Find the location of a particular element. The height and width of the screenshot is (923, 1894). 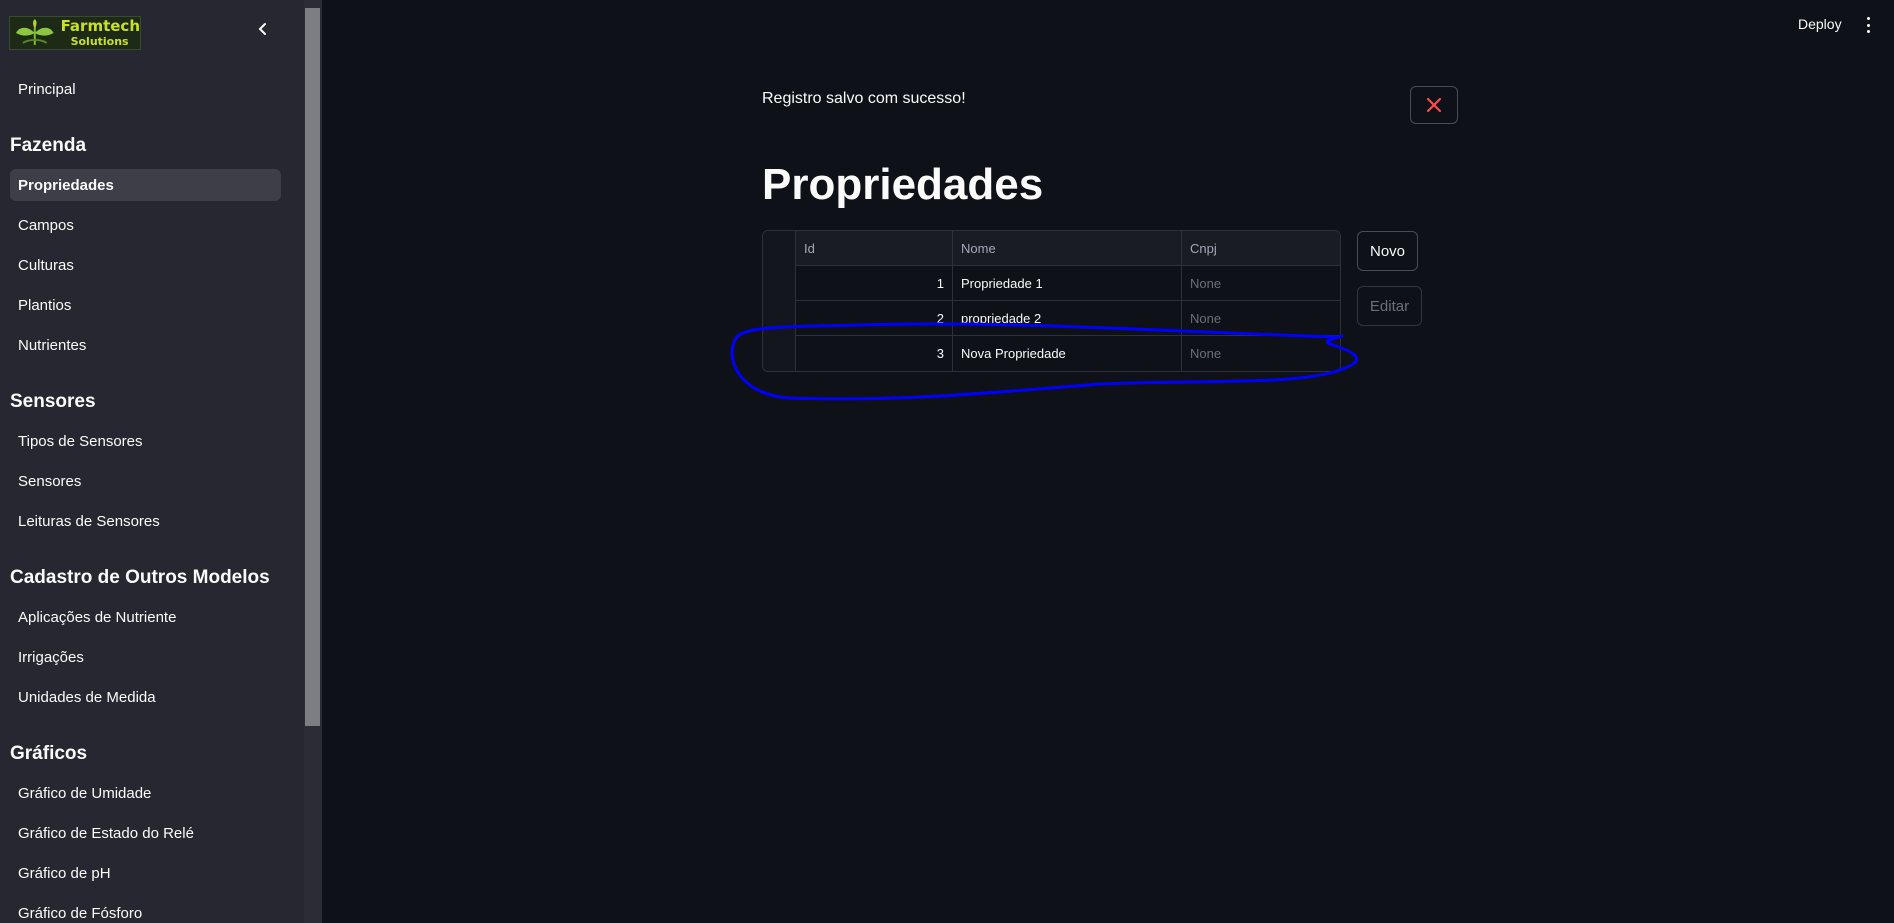

table-header-row: Id Nome Cnpj is located at coordinates (1051, 248).